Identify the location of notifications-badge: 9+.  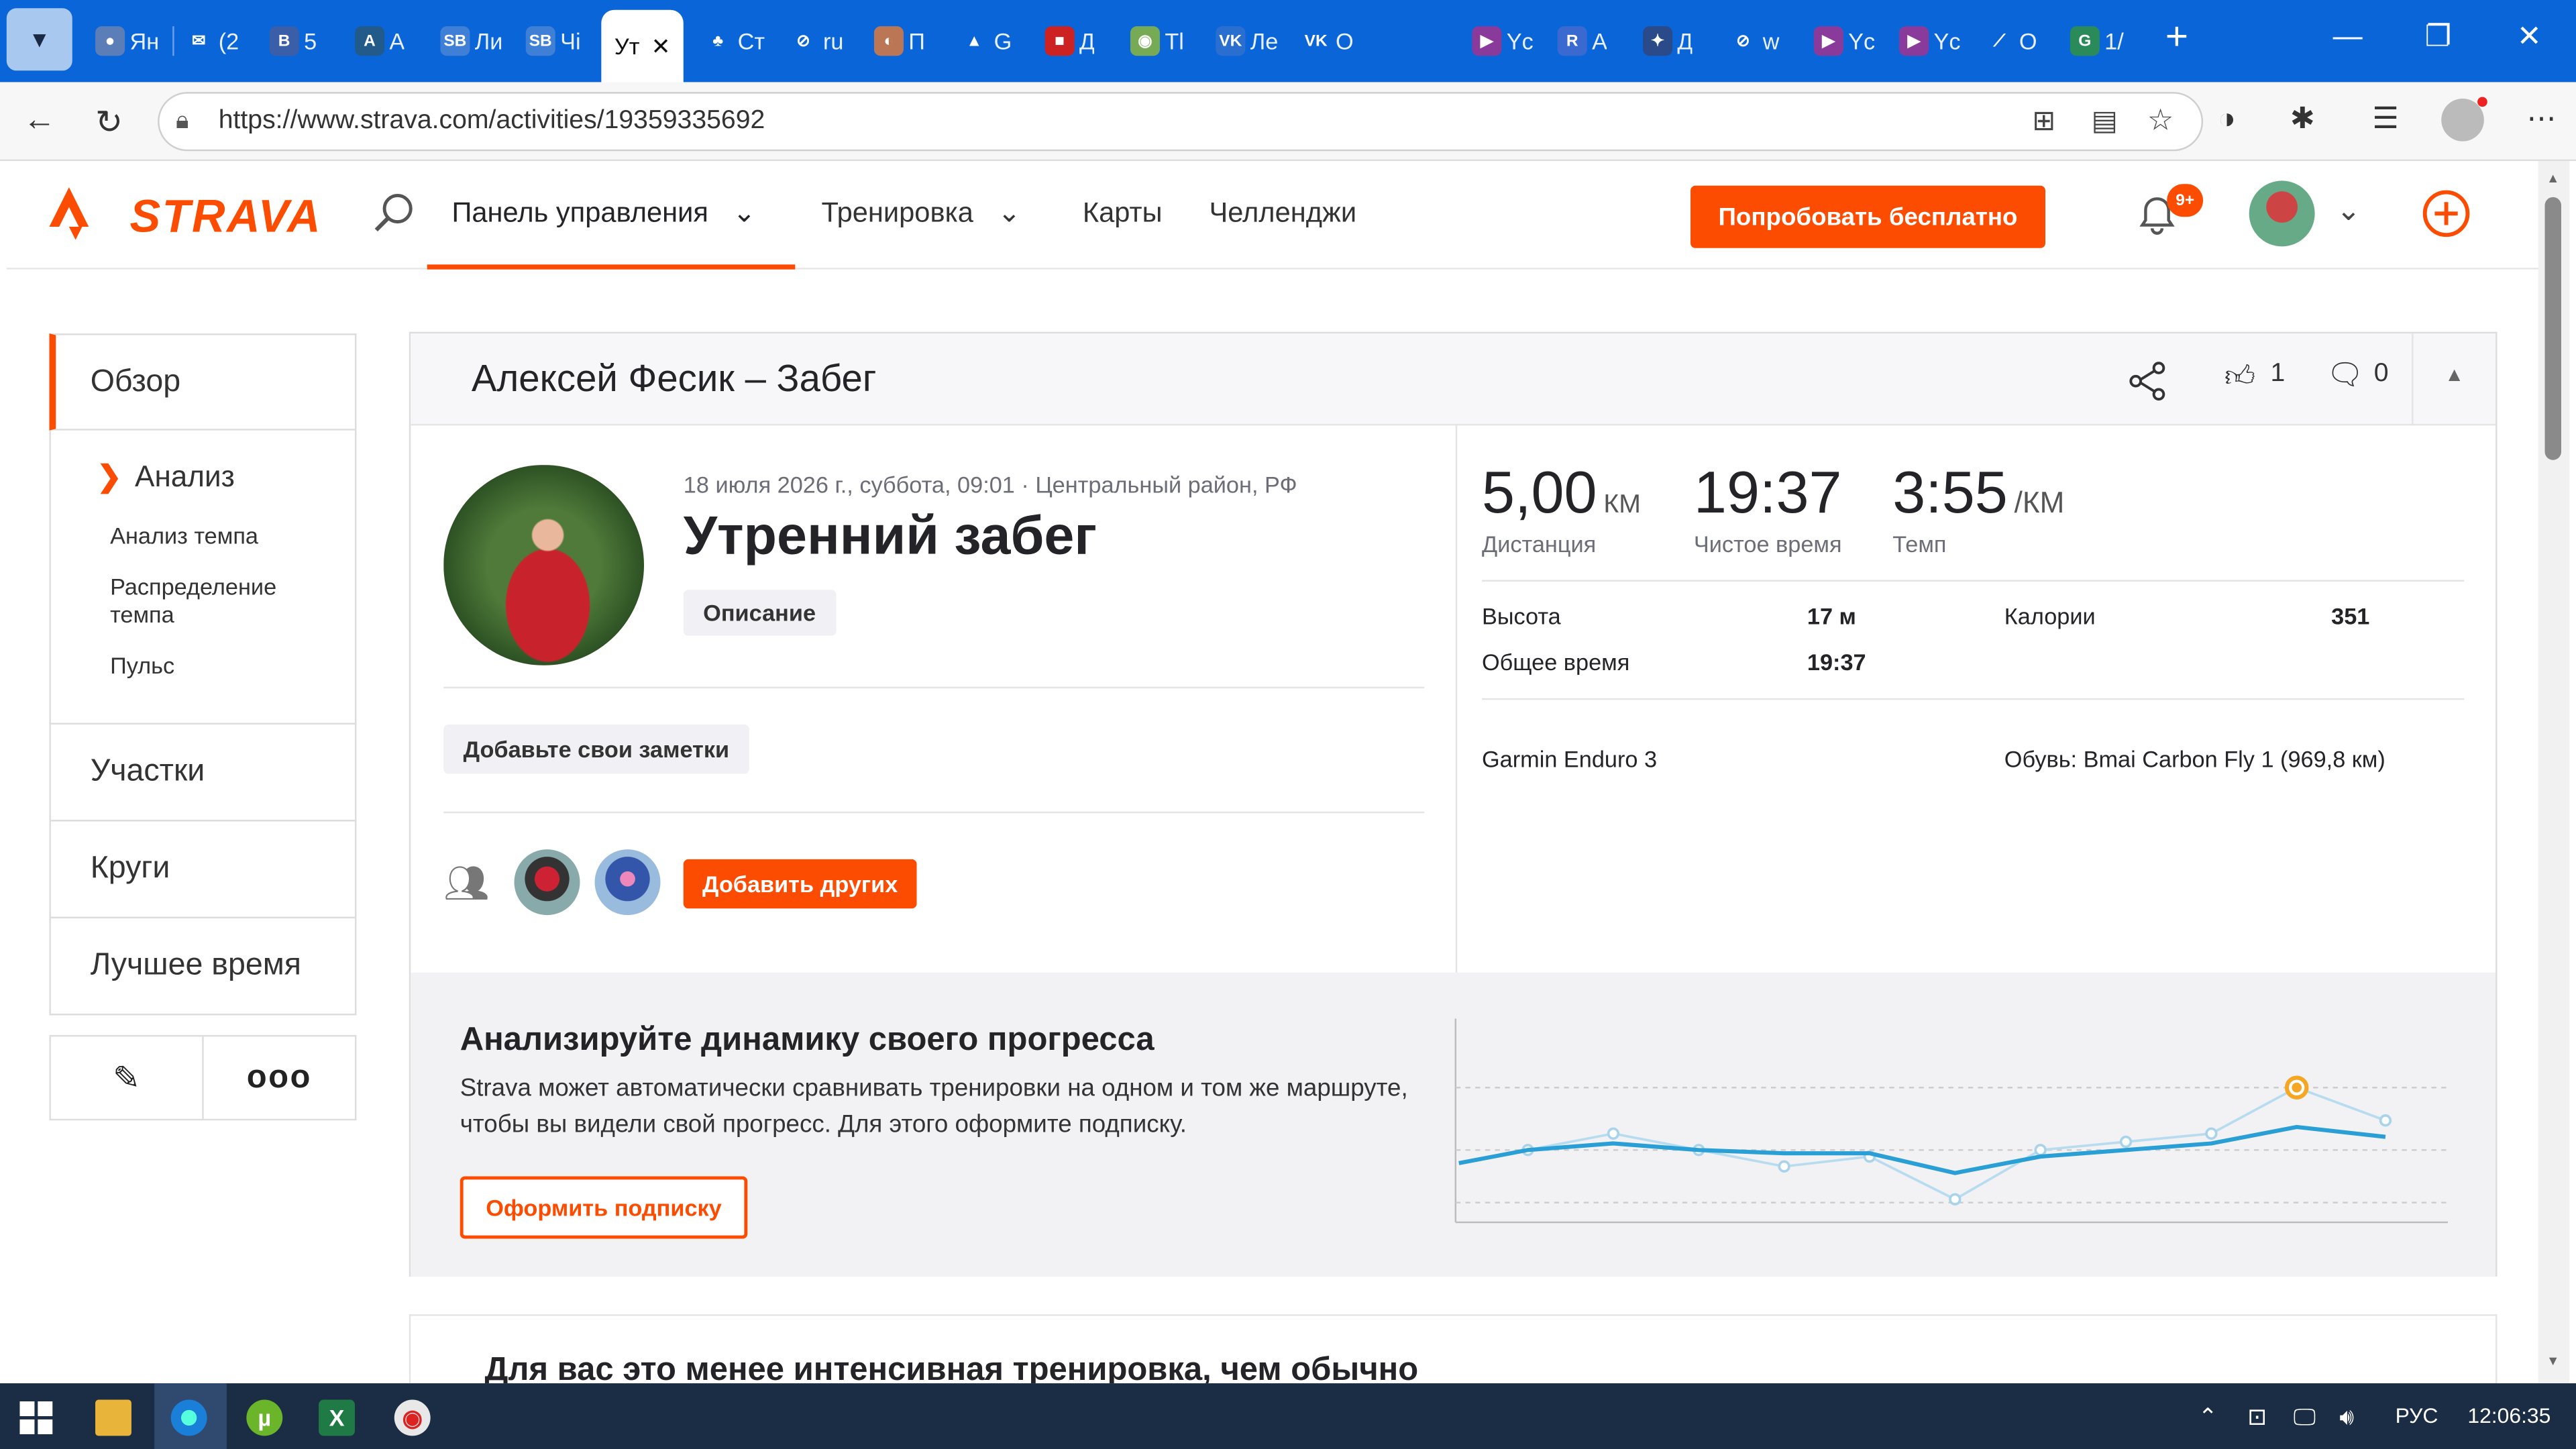
(2185, 200).